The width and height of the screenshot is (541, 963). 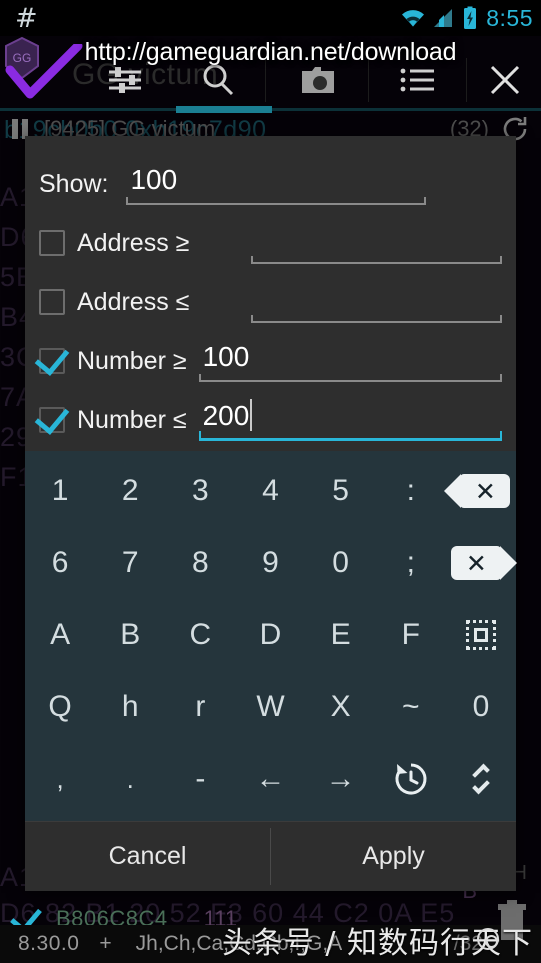 I want to click on number-max-wrap: 200, so click(x=350, y=416).